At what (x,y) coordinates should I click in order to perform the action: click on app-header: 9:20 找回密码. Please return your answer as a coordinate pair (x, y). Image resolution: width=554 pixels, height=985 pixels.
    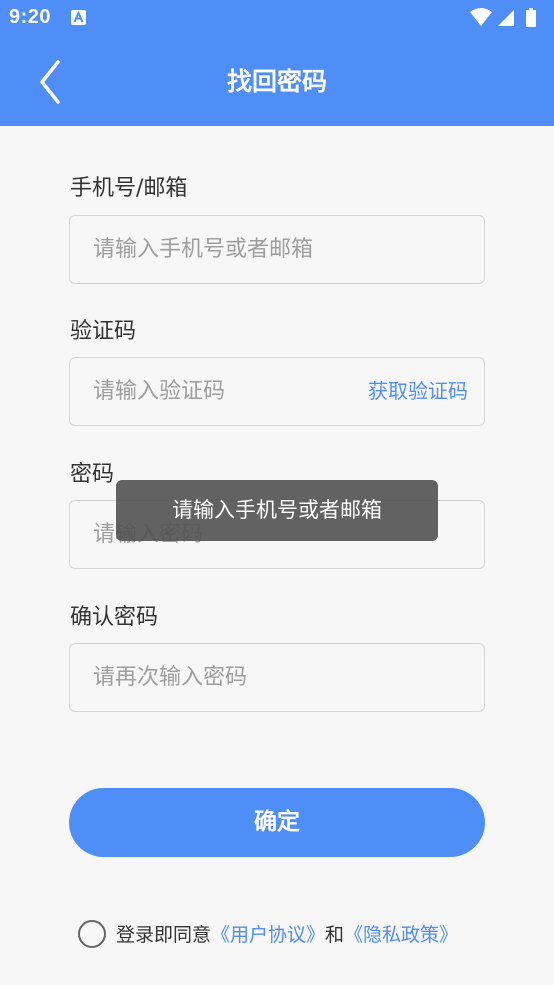
    Looking at the image, I should click on (277, 63).